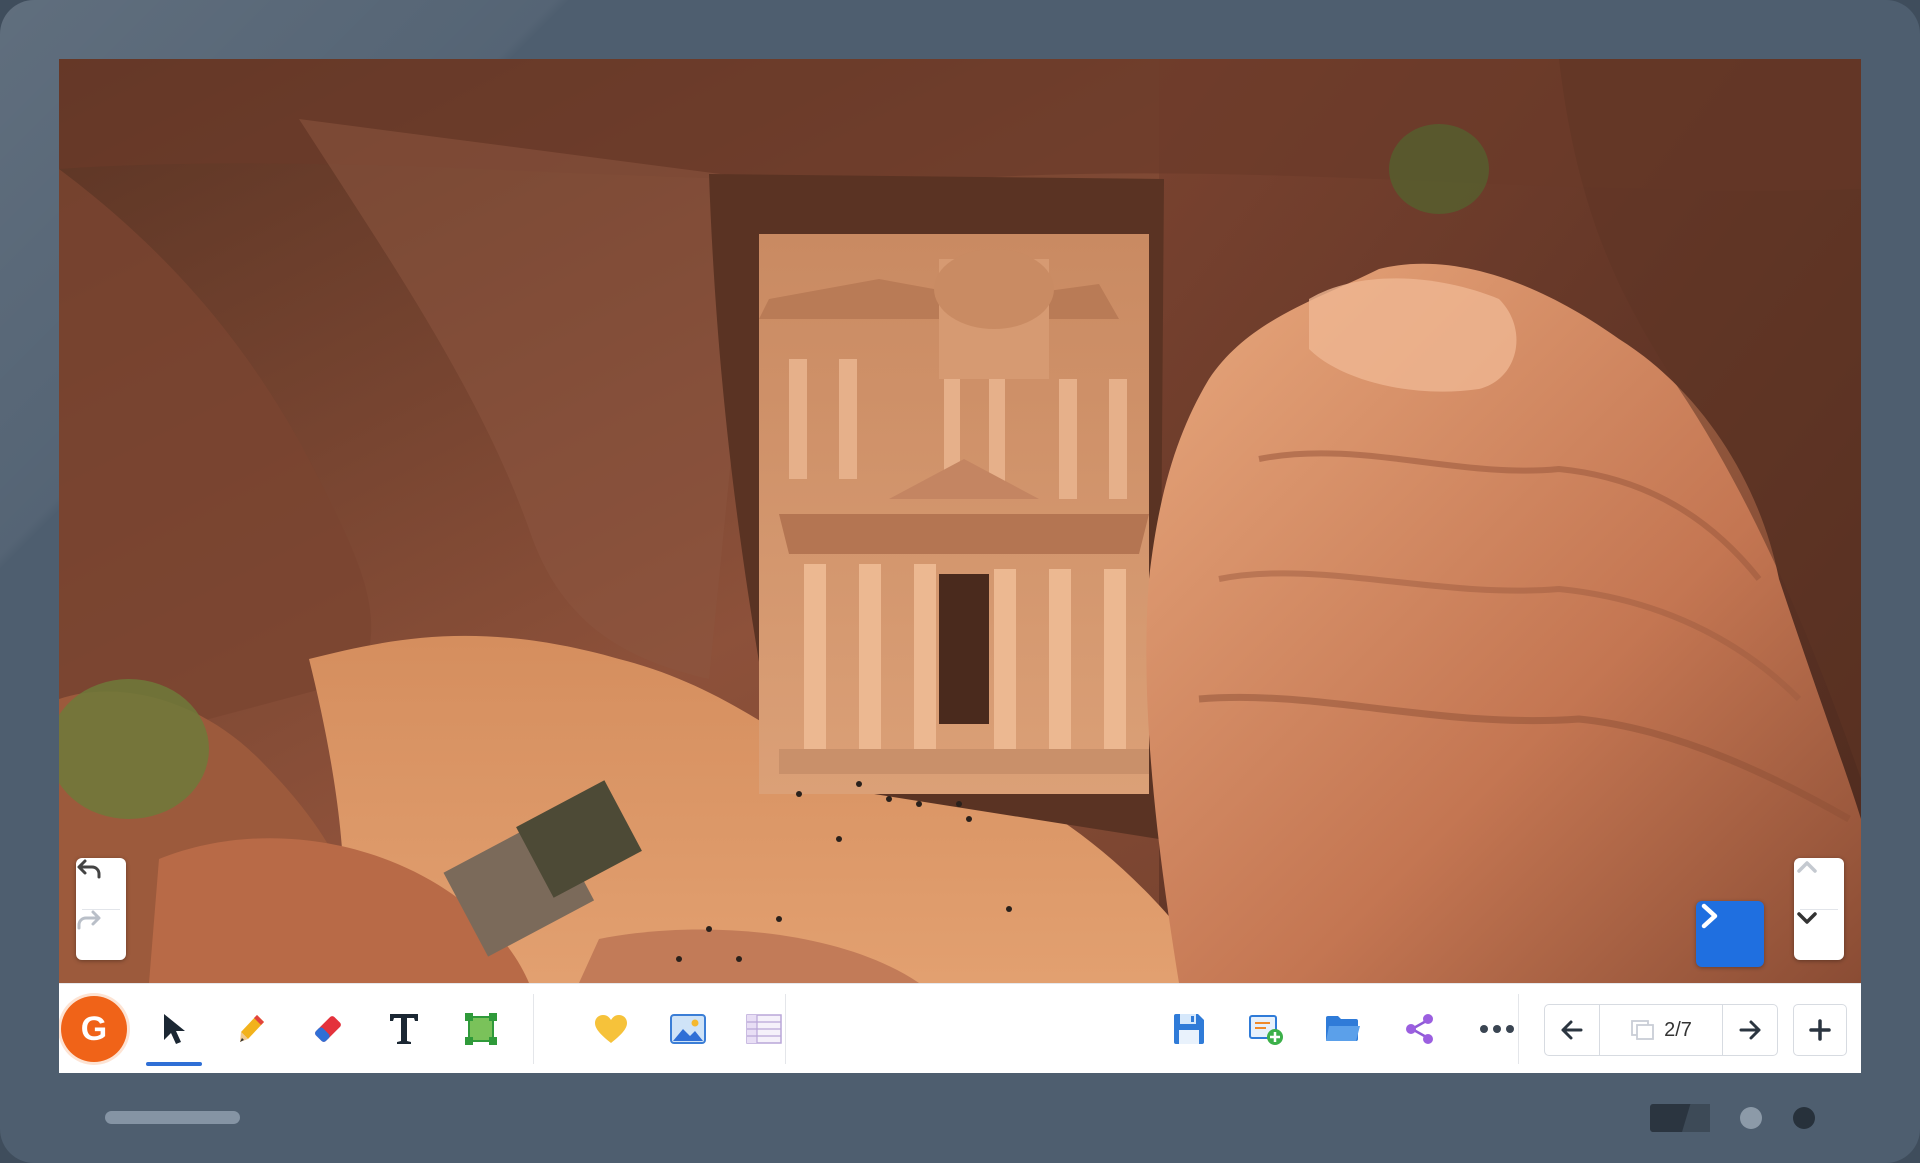  What do you see at coordinates (1730, 934) in the screenshot?
I see `next-slide-button` at bounding box center [1730, 934].